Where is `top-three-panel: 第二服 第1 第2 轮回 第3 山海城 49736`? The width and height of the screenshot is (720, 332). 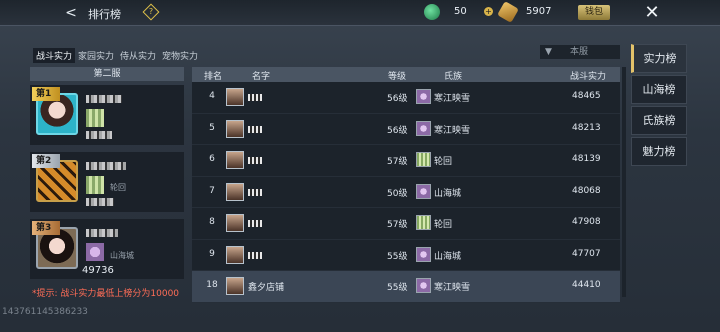
top-three-panel: 第二服 第1 第2 轮回 第3 山海城 49736 is located at coordinates (107, 174).